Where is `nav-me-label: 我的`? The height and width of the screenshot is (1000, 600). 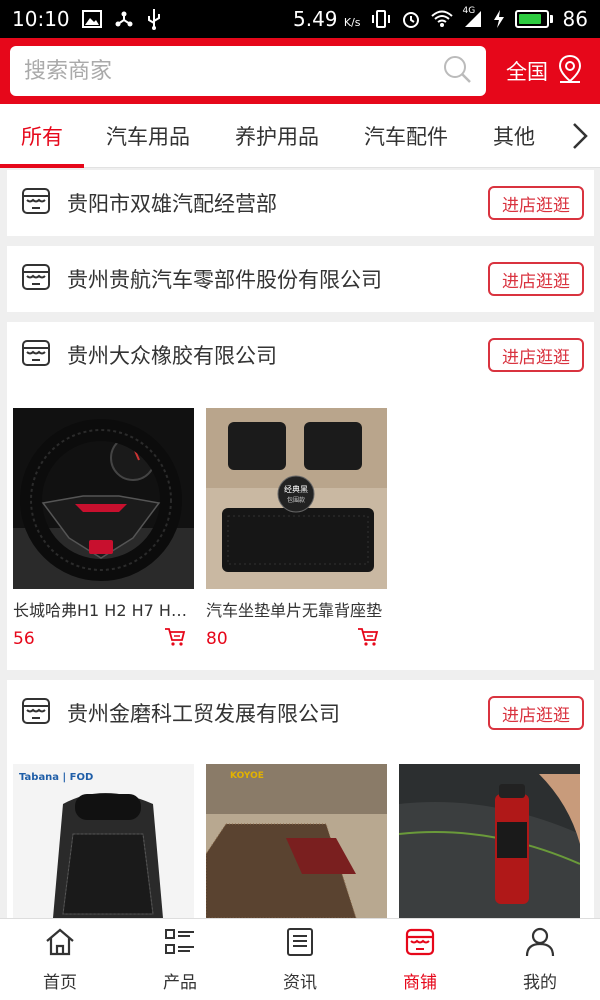 nav-me-label: 我的 is located at coordinates (540, 982).